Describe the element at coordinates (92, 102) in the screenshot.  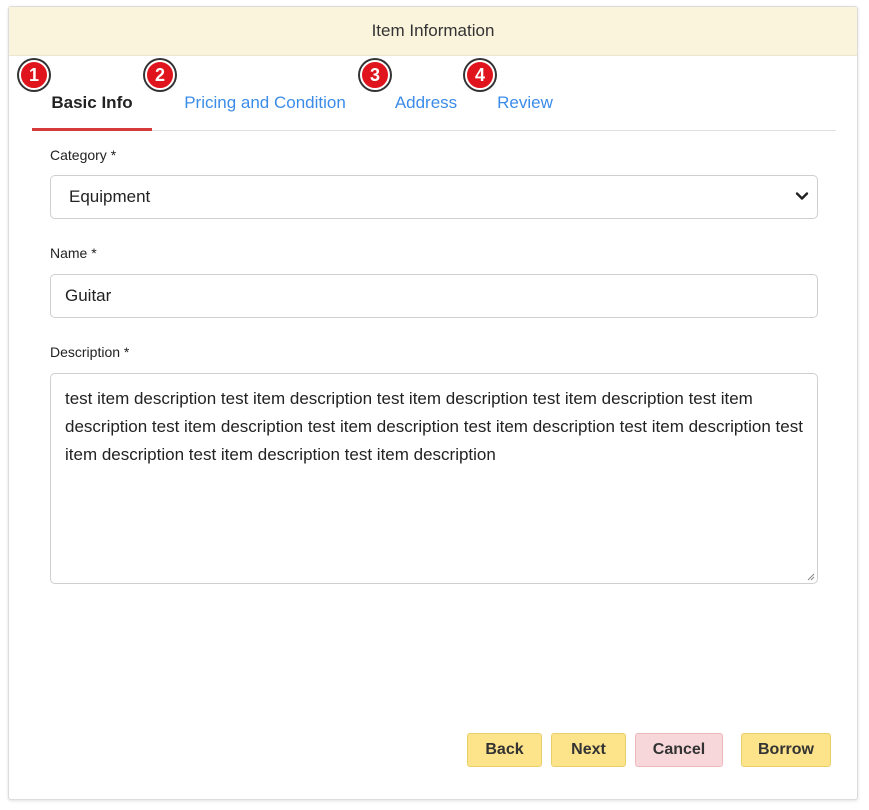
I see `tab-basic-info-label: Basic Info` at that location.